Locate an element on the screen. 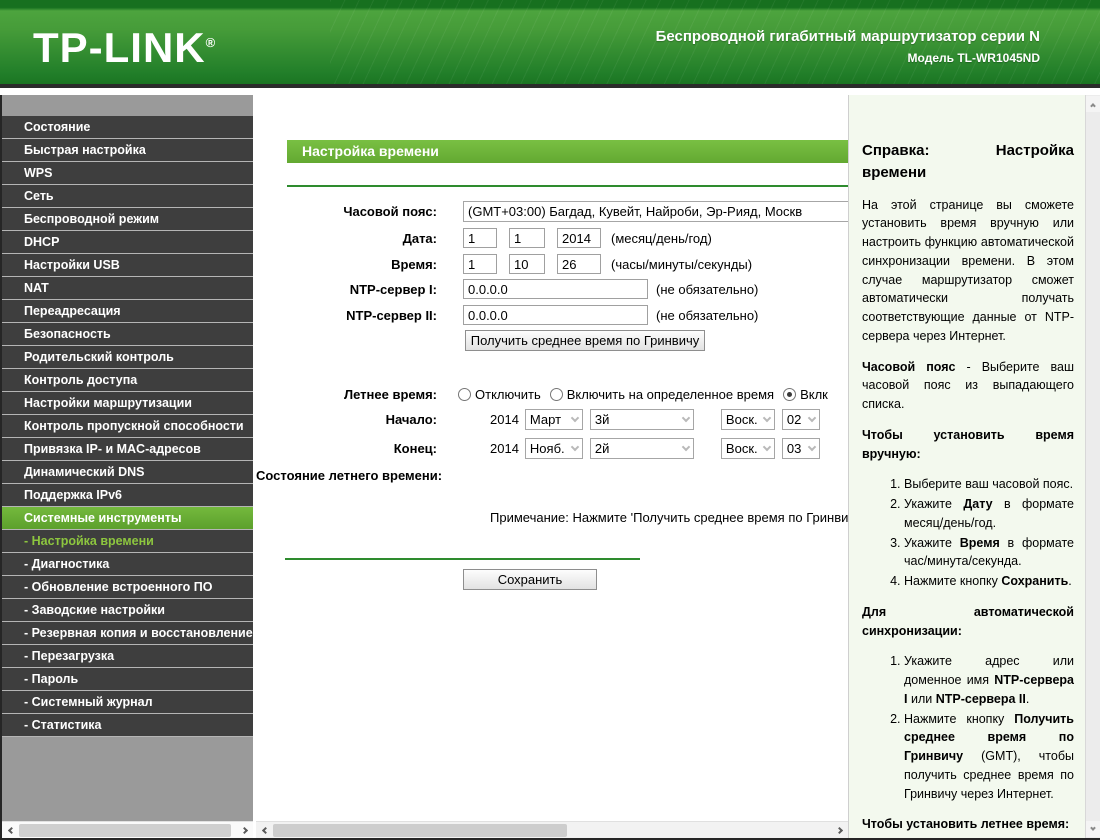  sidebar-scrollbar-thumb is located at coordinates (125, 830).